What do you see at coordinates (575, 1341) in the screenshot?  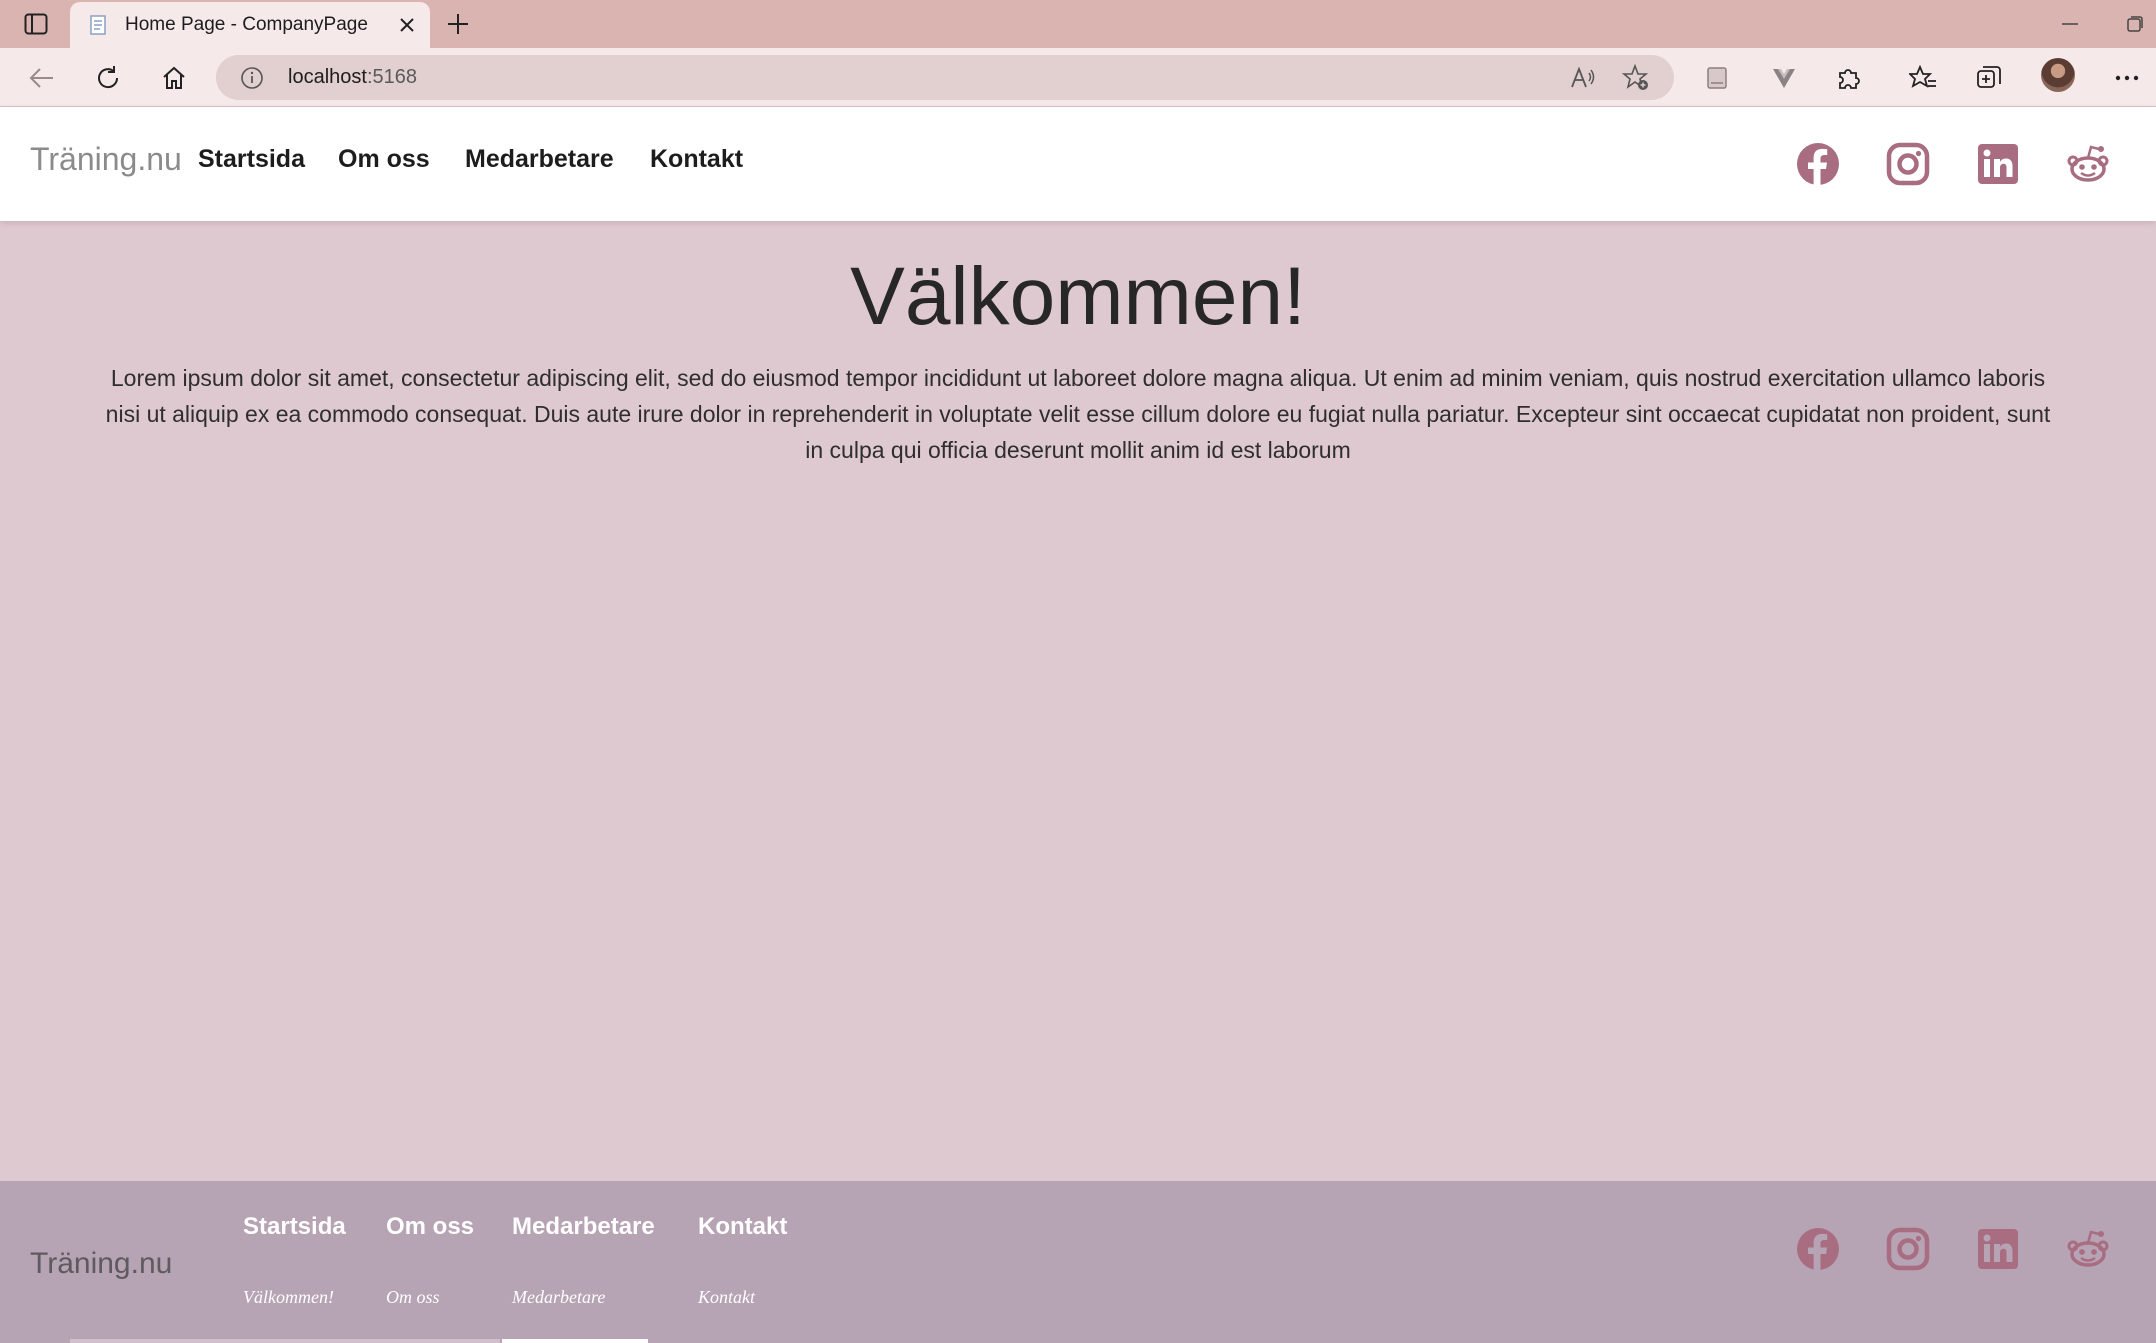 I see `horizontal-scrollbar-thumb` at bounding box center [575, 1341].